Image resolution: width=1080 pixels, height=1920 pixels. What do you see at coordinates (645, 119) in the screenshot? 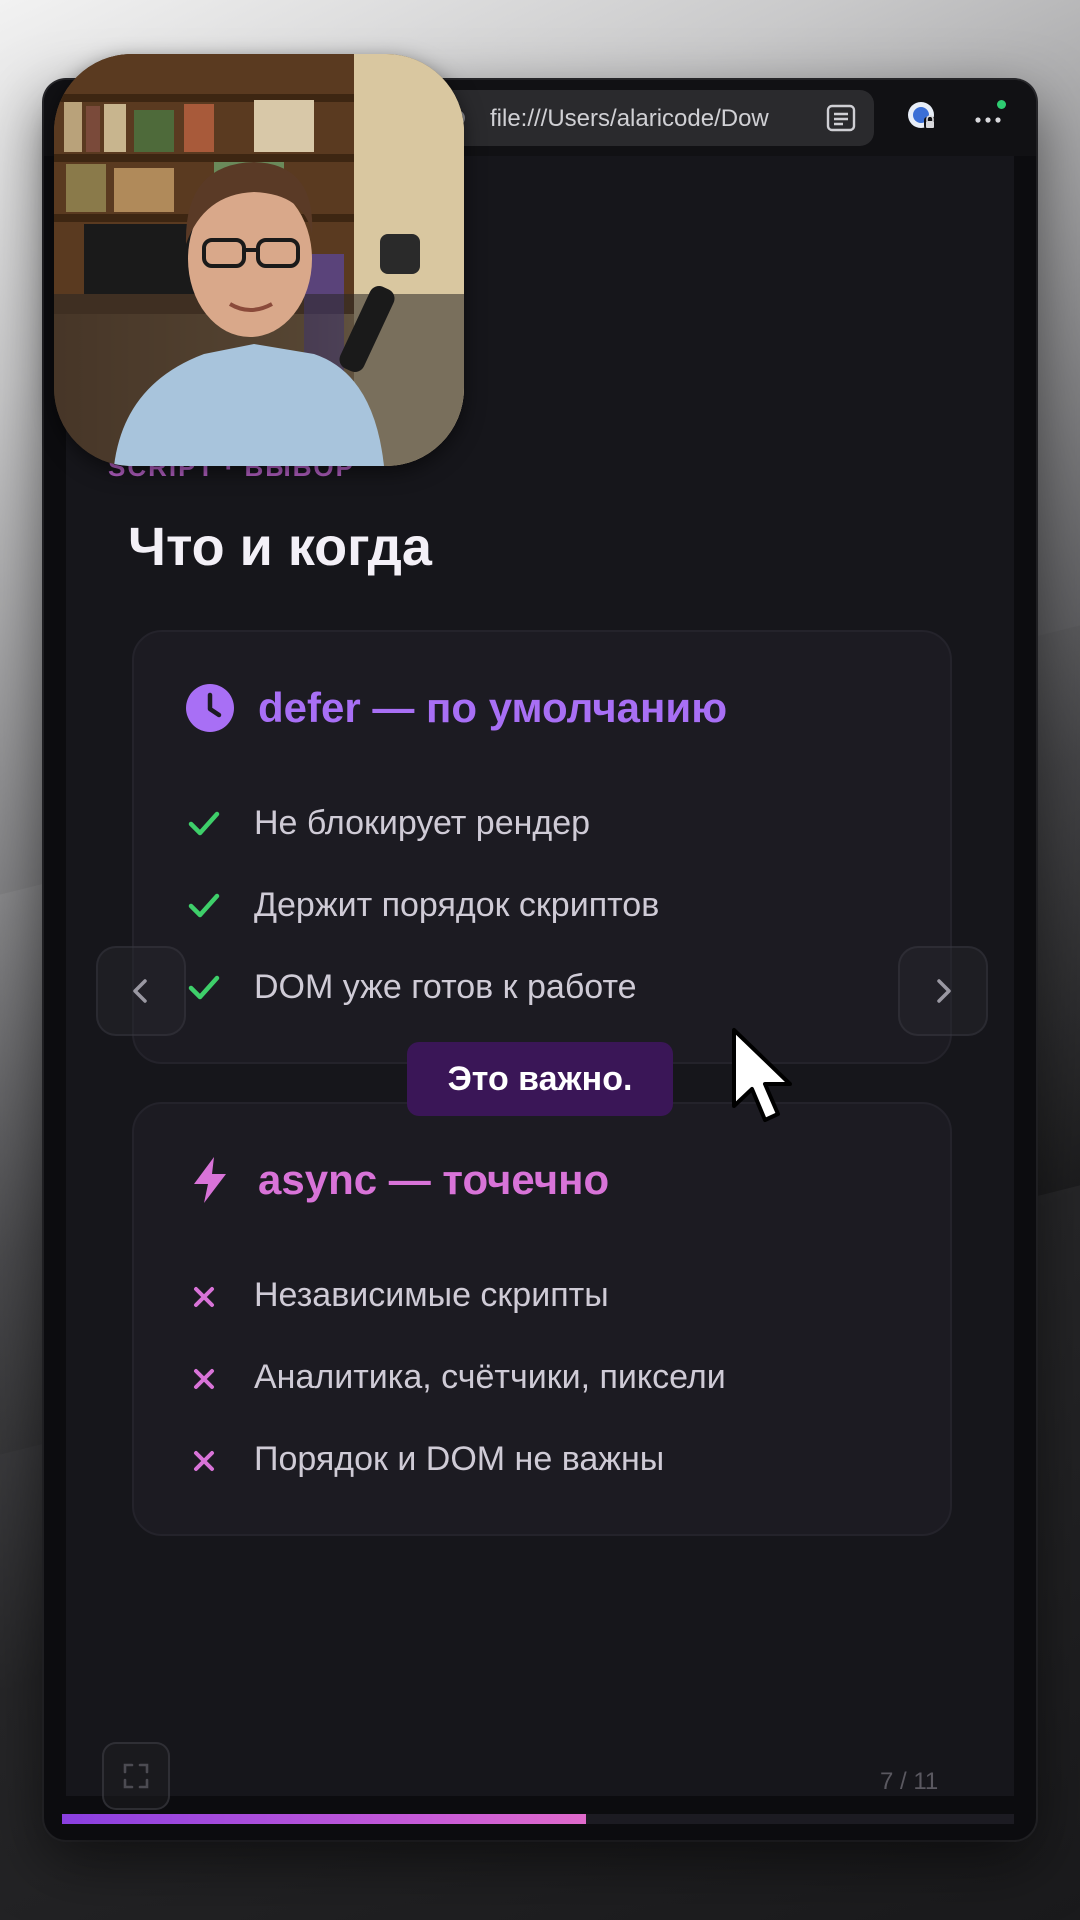
I see `url-text: file:///Users/alaricode/Dow` at bounding box center [645, 119].